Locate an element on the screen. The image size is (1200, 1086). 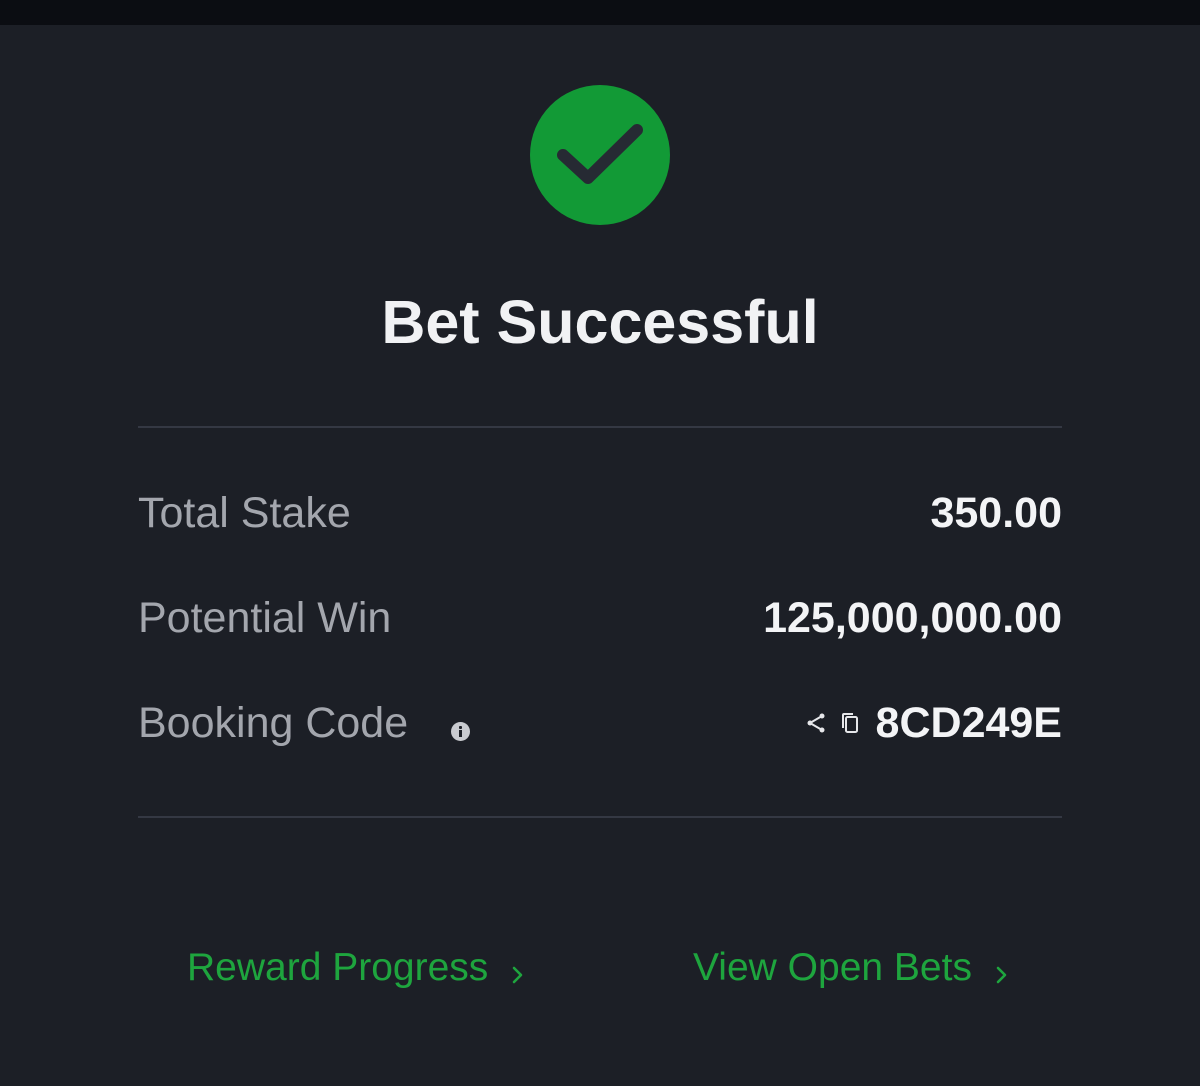
checkmark-icon is located at coordinates (600, 154).